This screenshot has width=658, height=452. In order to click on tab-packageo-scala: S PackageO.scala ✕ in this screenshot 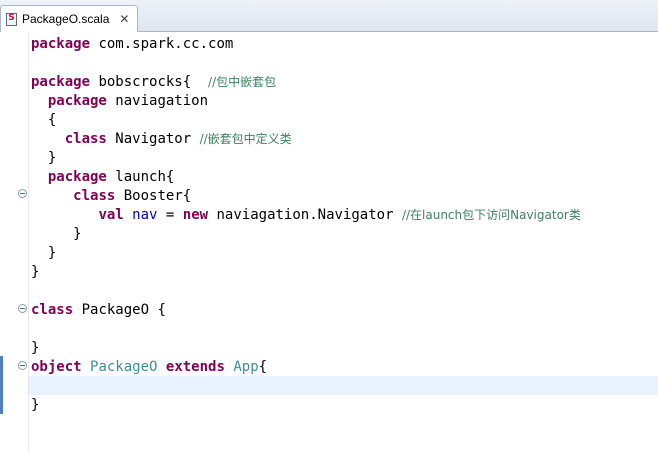, I will do `click(69, 18)`.